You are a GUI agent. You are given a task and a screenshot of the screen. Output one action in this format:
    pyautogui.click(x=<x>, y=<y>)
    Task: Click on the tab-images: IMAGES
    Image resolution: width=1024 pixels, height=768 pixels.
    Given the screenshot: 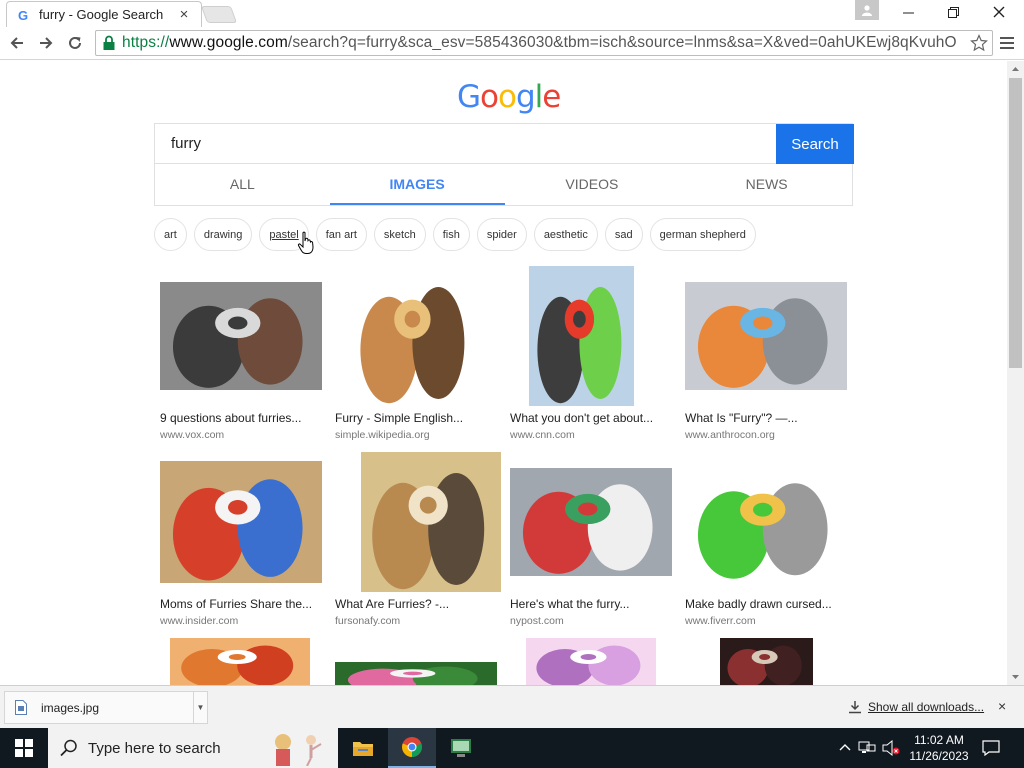 What is the action you would take?
    pyautogui.click(x=417, y=185)
    